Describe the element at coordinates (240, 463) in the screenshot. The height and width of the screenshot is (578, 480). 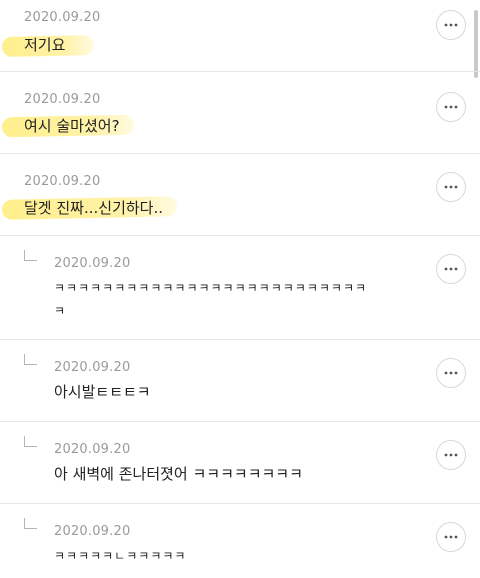
I see `reply-item: 2020.09.20 아 새벽에 존나터졋어 ㅋㅋㅋㅋㅋㅋㅋㅋ` at that location.